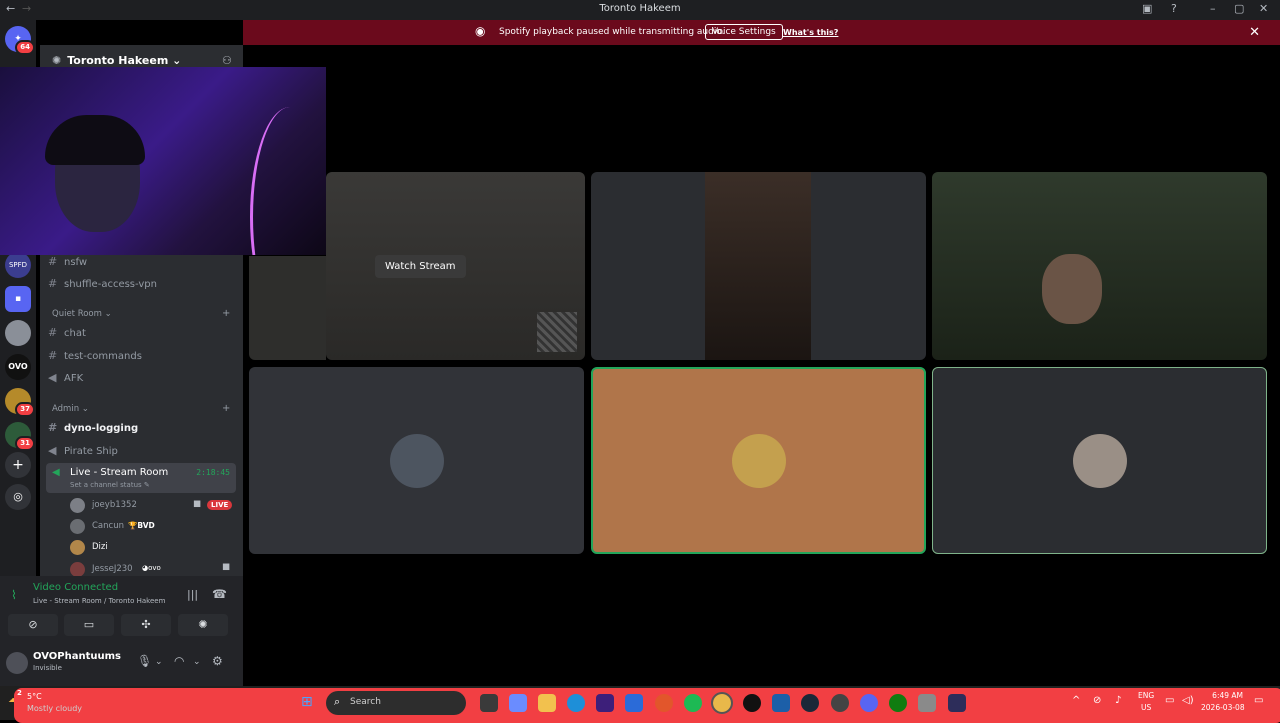 The height and width of the screenshot is (723, 1280). Describe the element at coordinates (722, 703) in the screenshot. I see `chrome-icon` at that location.